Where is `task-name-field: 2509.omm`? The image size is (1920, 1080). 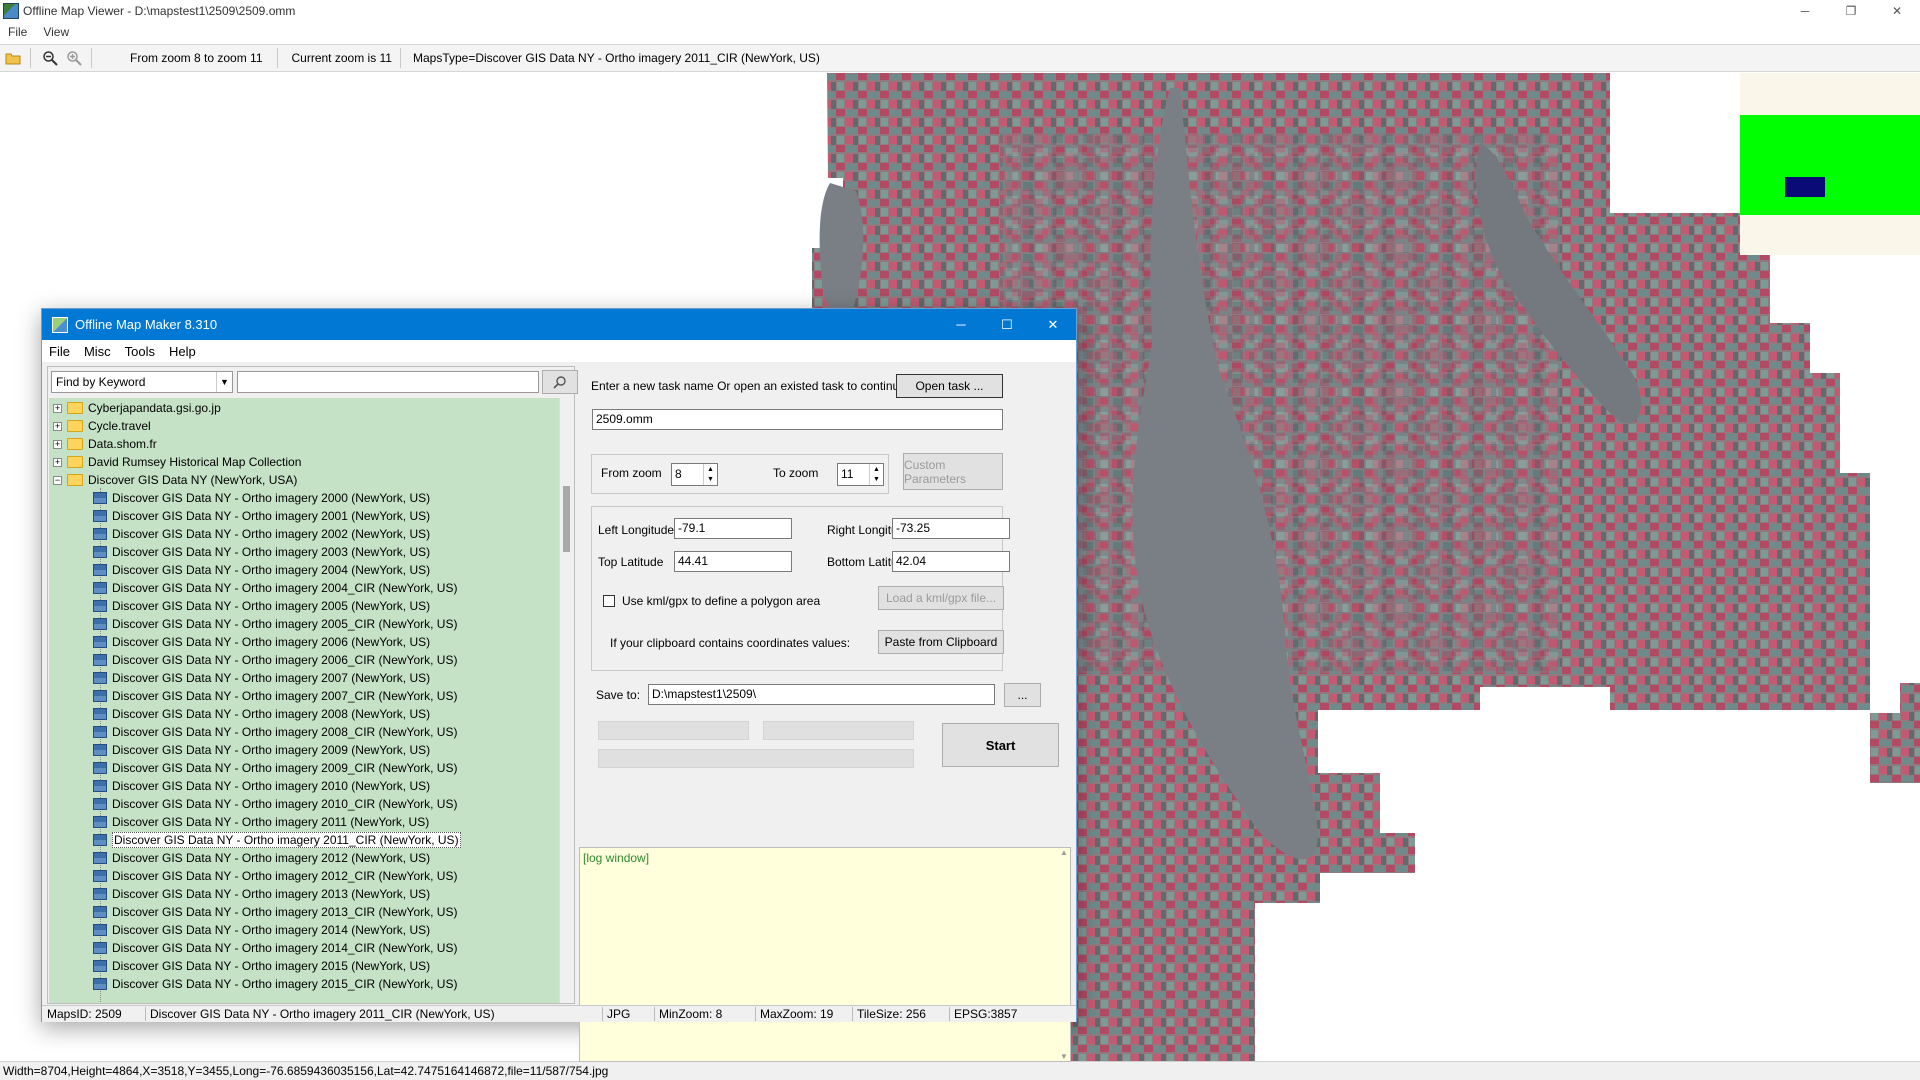
task-name-field: 2509.omm is located at coordinates (797, 419).